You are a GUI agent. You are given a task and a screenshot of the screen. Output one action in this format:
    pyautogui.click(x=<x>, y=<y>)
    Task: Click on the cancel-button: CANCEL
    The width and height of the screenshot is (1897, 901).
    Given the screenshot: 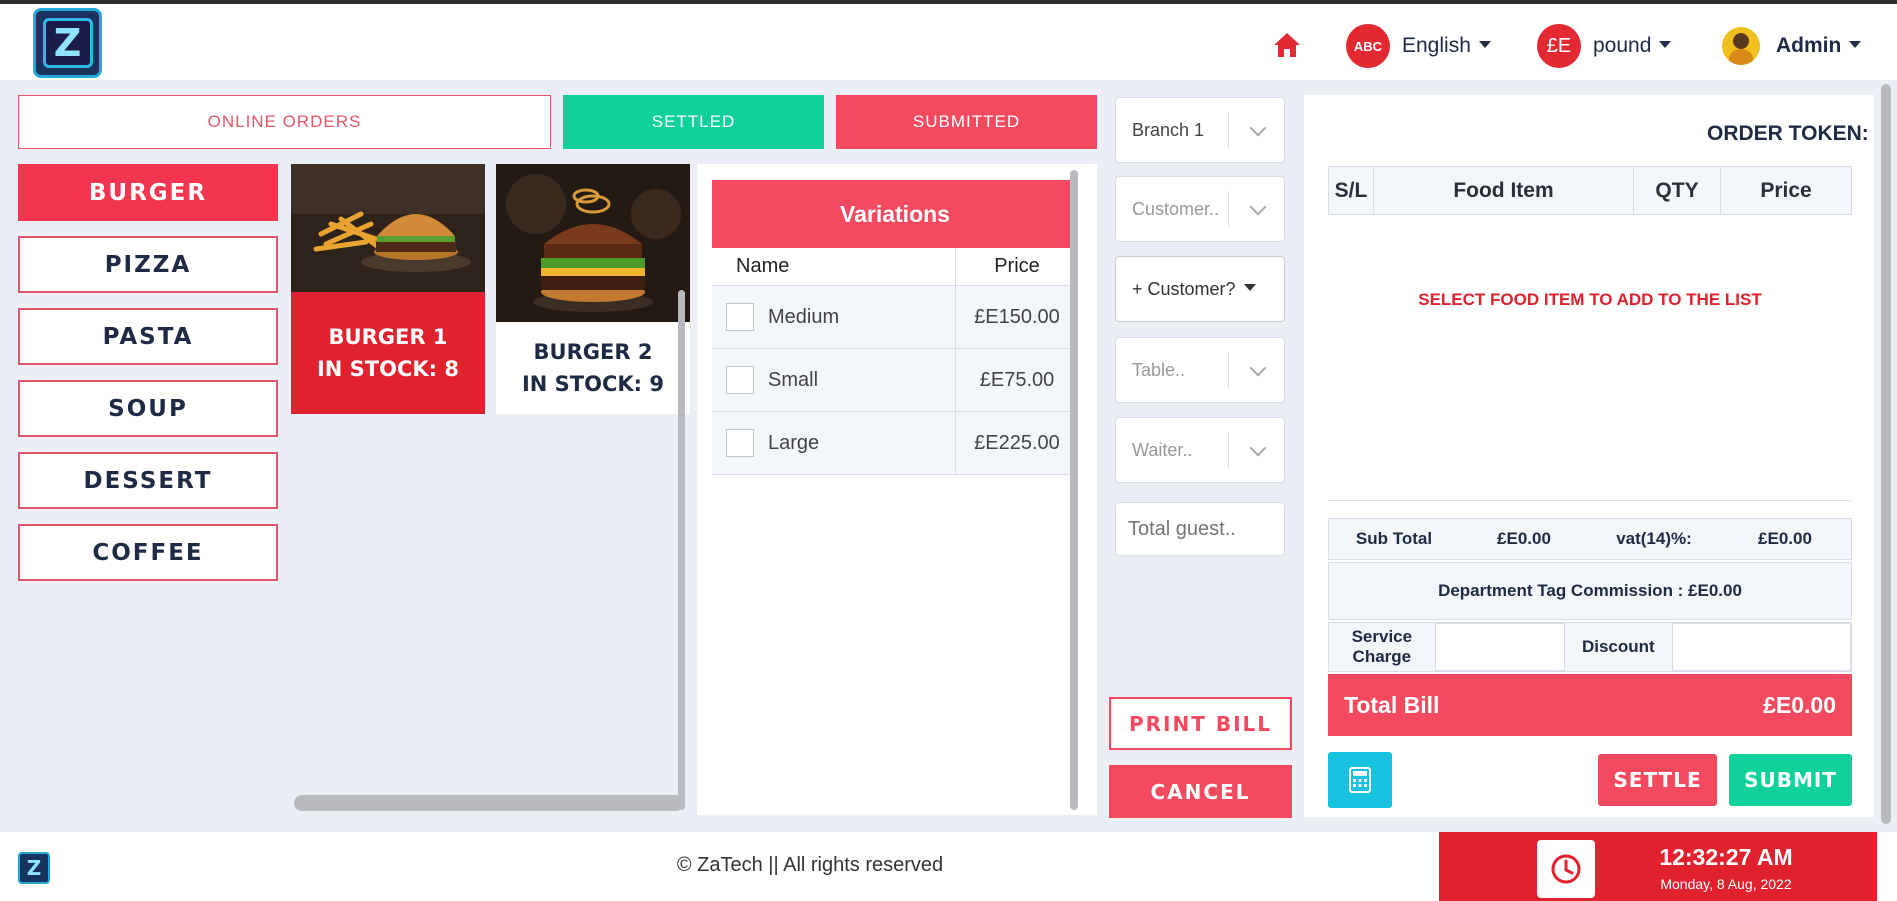 What is the action you would take?
    pyautogui.click(x=1200, y=791)
    